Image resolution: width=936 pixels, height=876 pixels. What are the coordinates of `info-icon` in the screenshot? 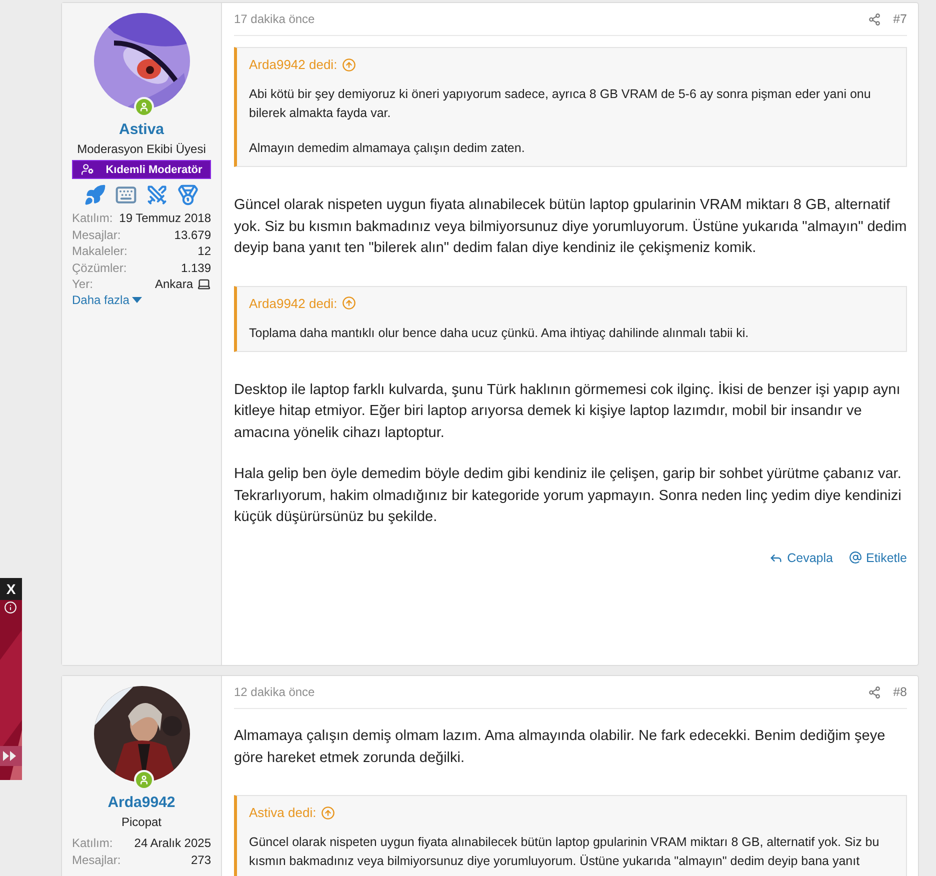 It's located at (10, 607).